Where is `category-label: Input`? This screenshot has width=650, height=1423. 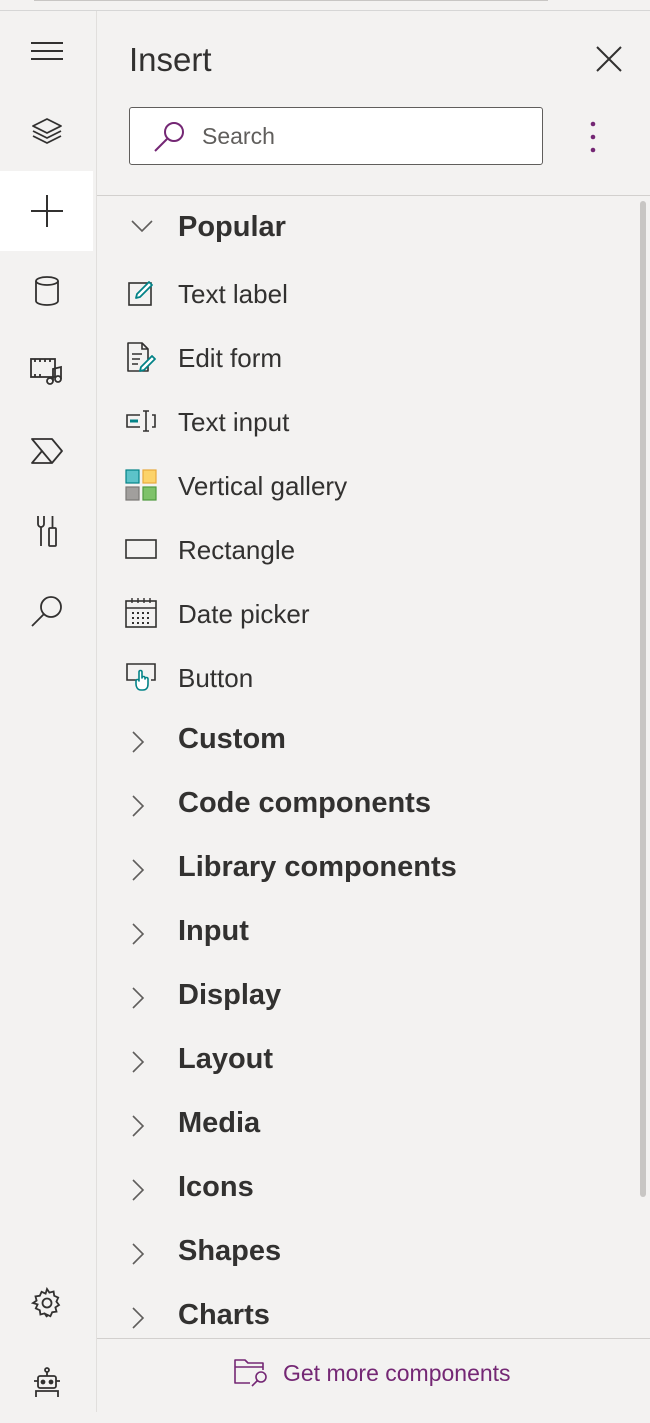
category-label: Input is located at coordinates (213, 931).